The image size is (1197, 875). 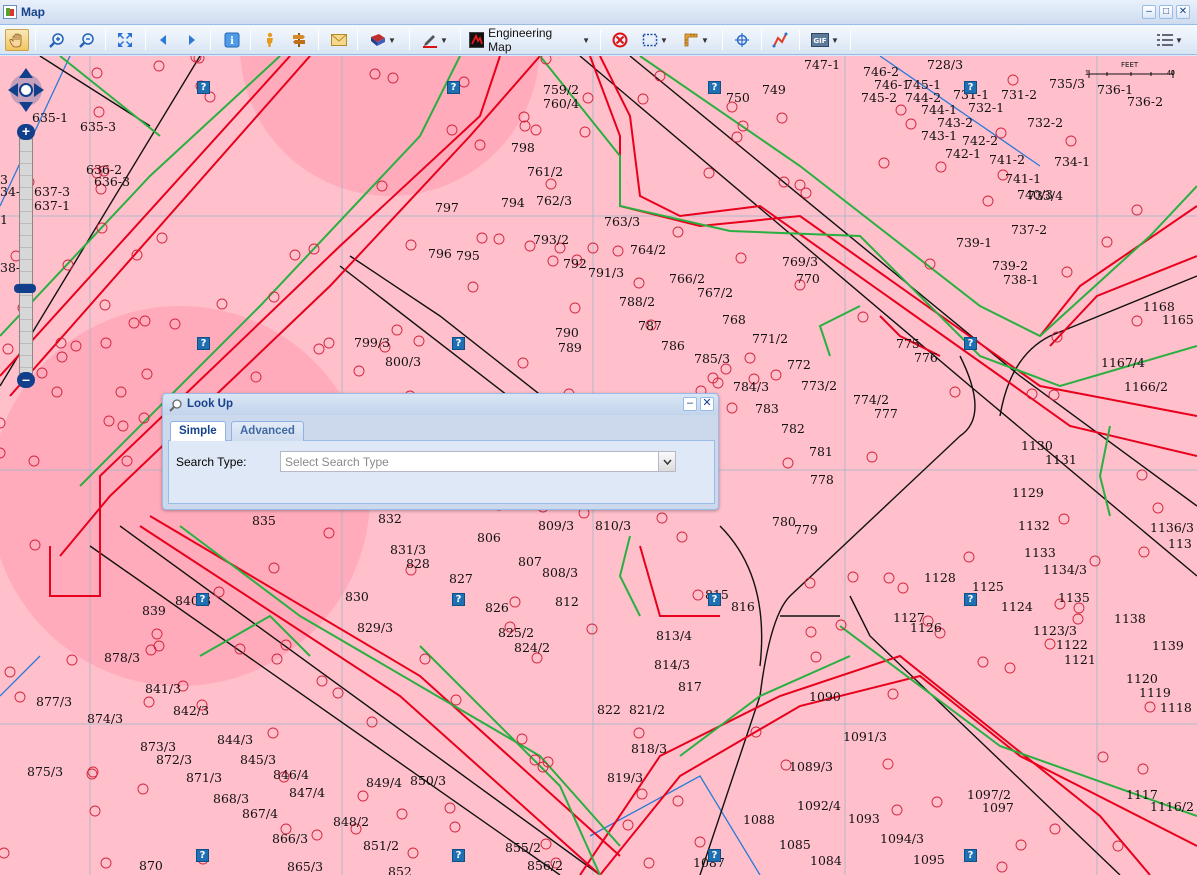 What do you see at coordinates (198, 431) in the screenshot?
I see `tab-simple: Simple` at bounding box center [198, 431].